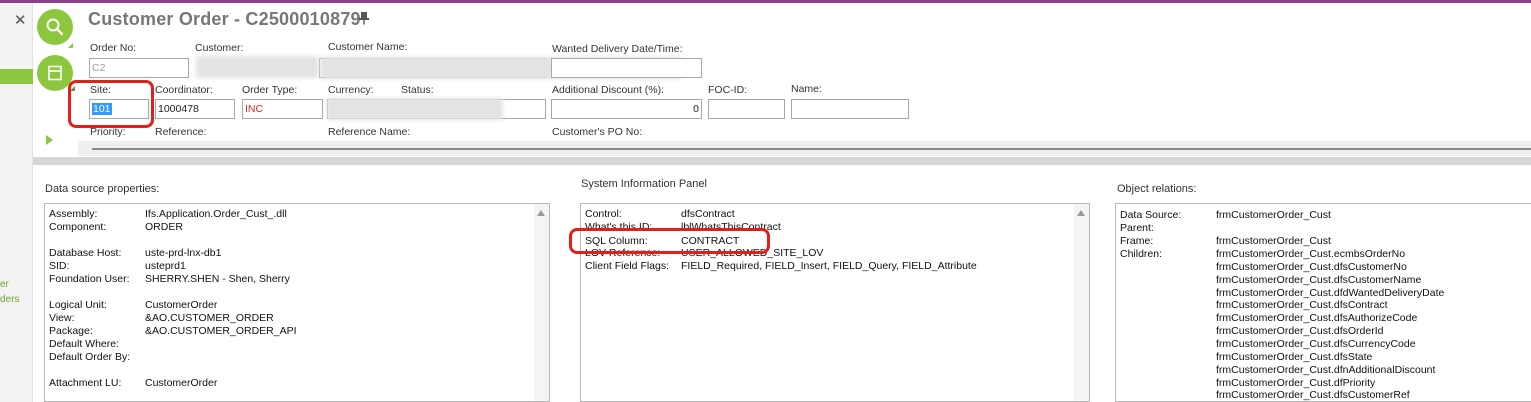 The image size is (1531, 402). Describe the element at coordinates (164, 227) in the screenshot. I see `property-value: ORDER` at that location.